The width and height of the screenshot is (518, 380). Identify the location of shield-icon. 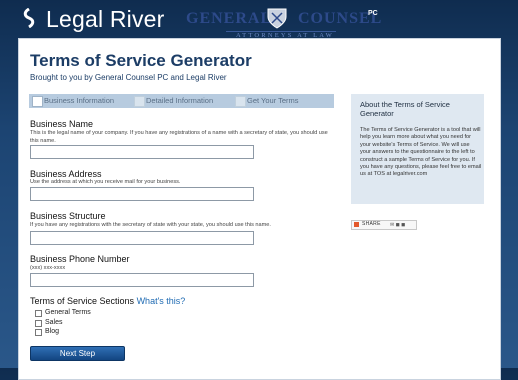
(277, 18).